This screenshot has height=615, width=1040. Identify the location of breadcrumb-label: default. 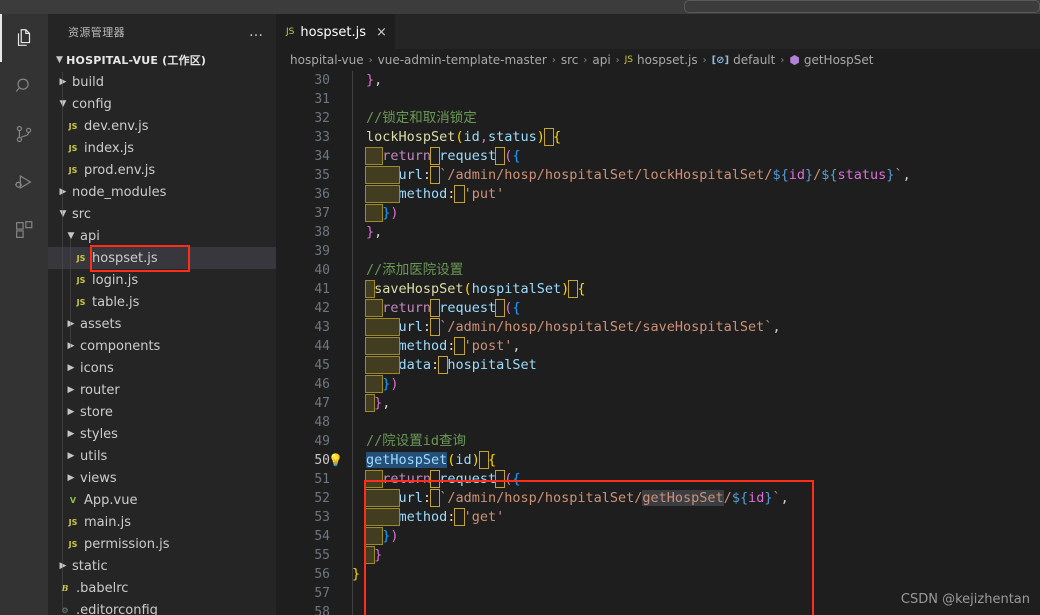
(754, 60).